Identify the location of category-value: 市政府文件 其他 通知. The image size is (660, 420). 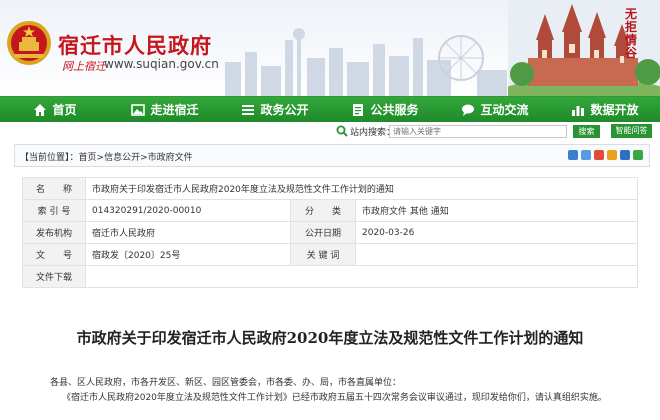
(496, 210).